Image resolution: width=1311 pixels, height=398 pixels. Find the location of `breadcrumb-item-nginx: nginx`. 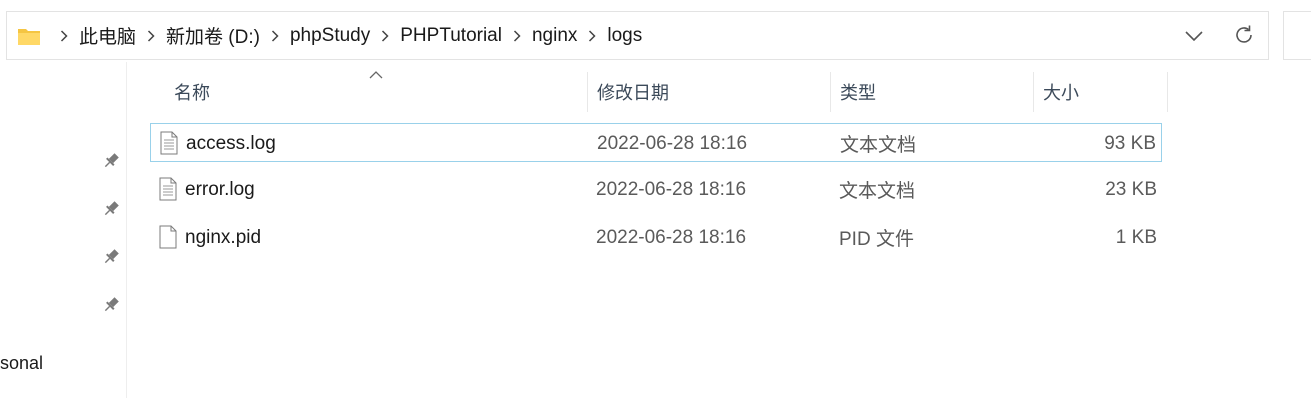

breadcrumb-item-nginx: nginx is located at coordinates (554, 36).